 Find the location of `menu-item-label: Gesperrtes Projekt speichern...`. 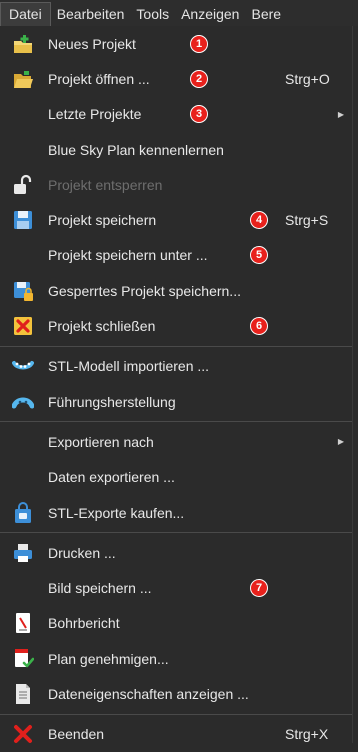

menu-item-label: Gesperrtes Projekt speichern... is located at coordinates (144, 290).